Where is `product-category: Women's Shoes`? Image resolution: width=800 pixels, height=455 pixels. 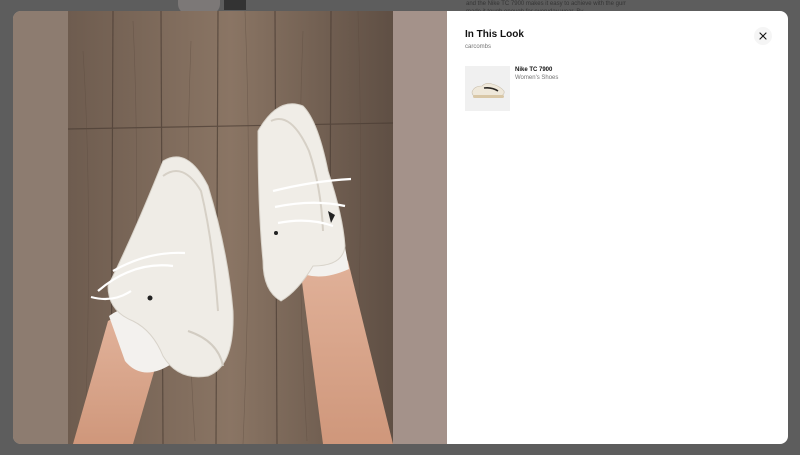 product-category: Women's Shoes is located at coordinates (537, 78).